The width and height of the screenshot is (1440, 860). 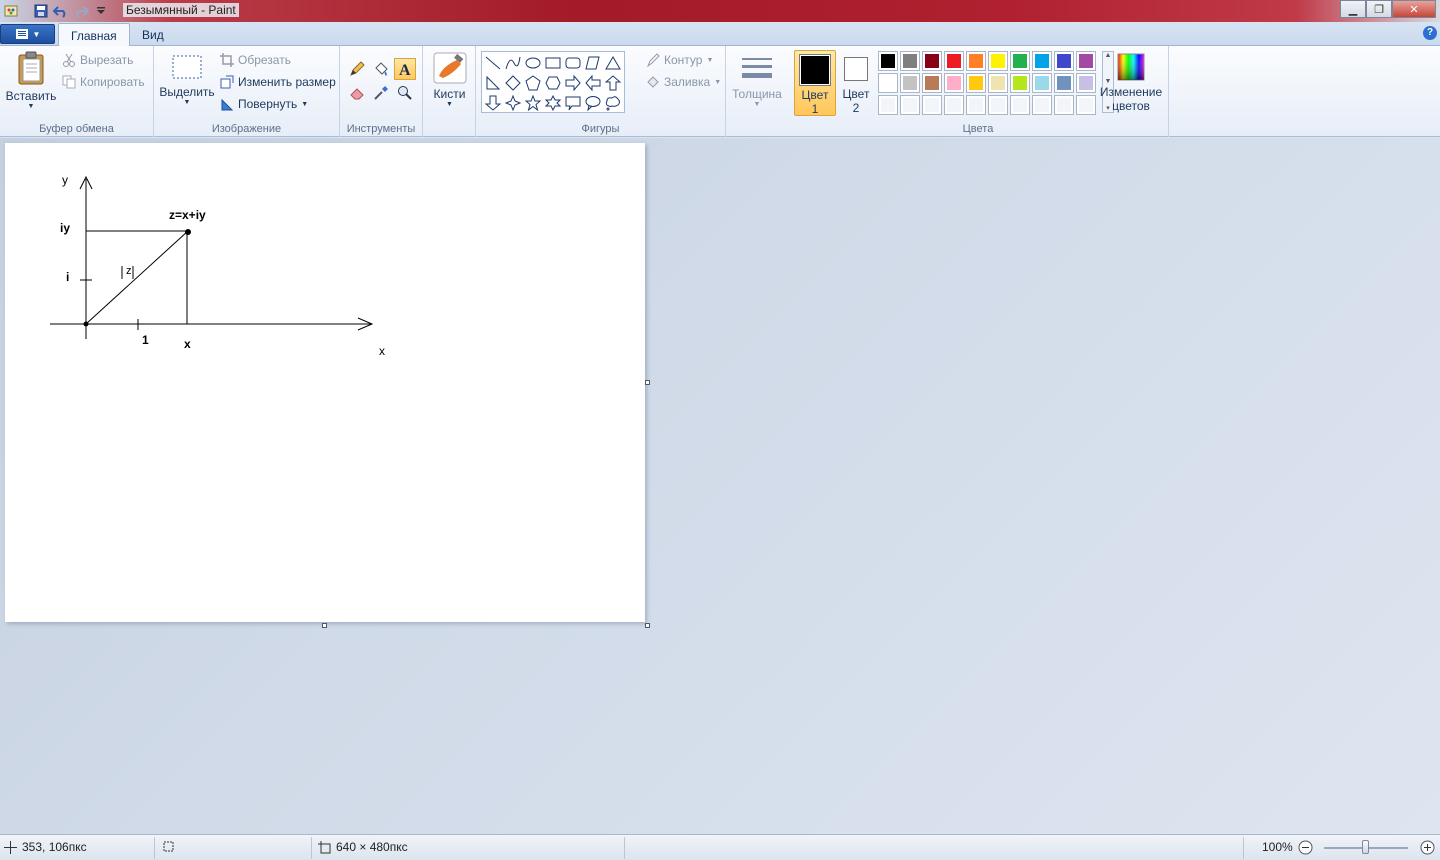 I want to click on tab-home: Главная, so click(x=94, y=34).